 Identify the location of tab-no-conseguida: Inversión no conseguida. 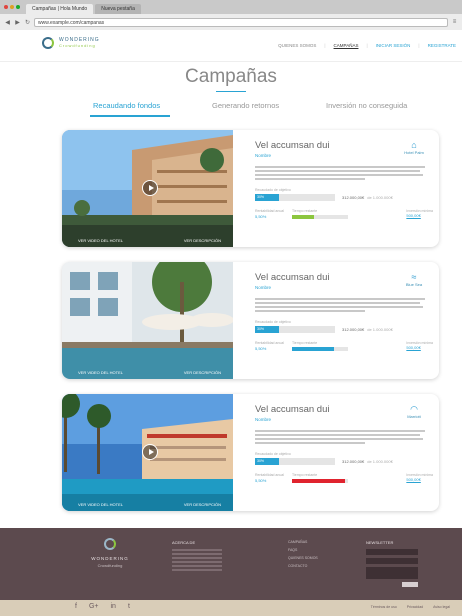
(366, 105).